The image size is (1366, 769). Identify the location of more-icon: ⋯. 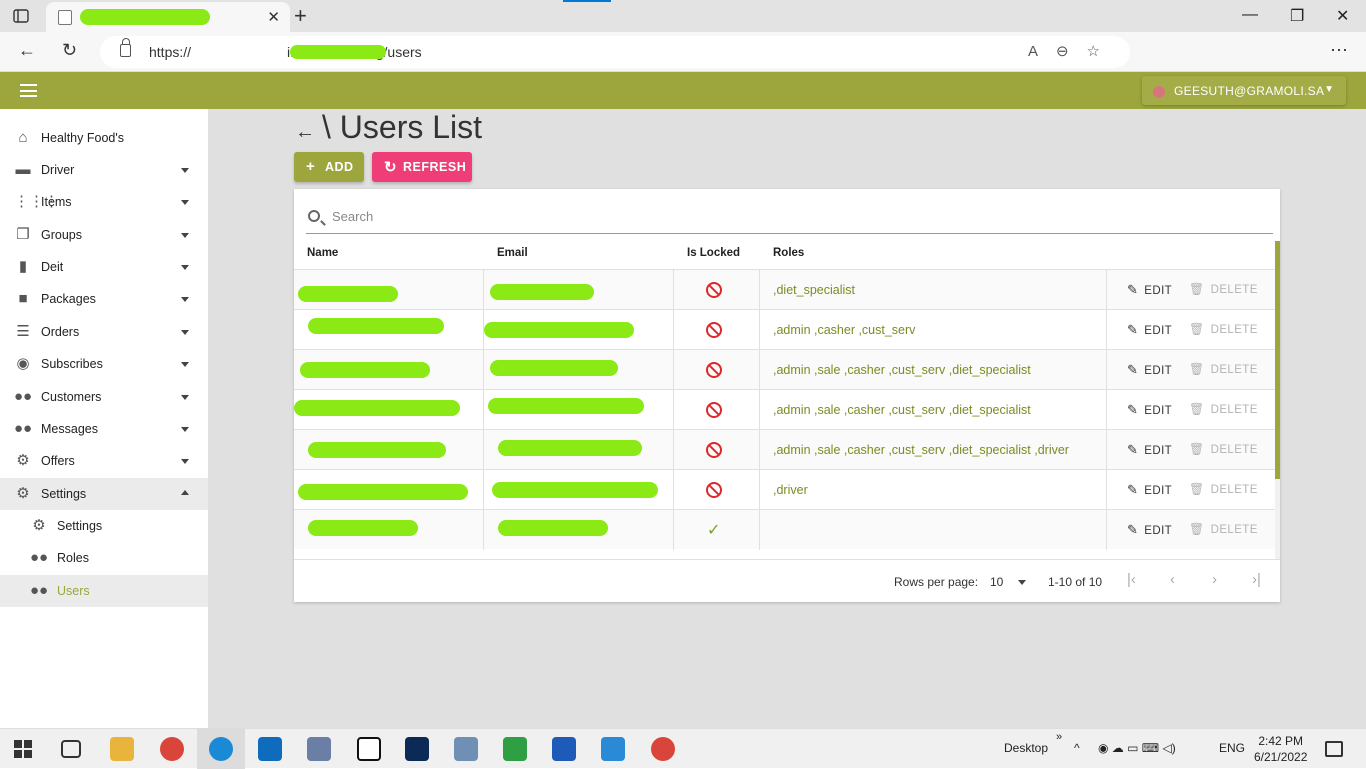
(1339, 50).